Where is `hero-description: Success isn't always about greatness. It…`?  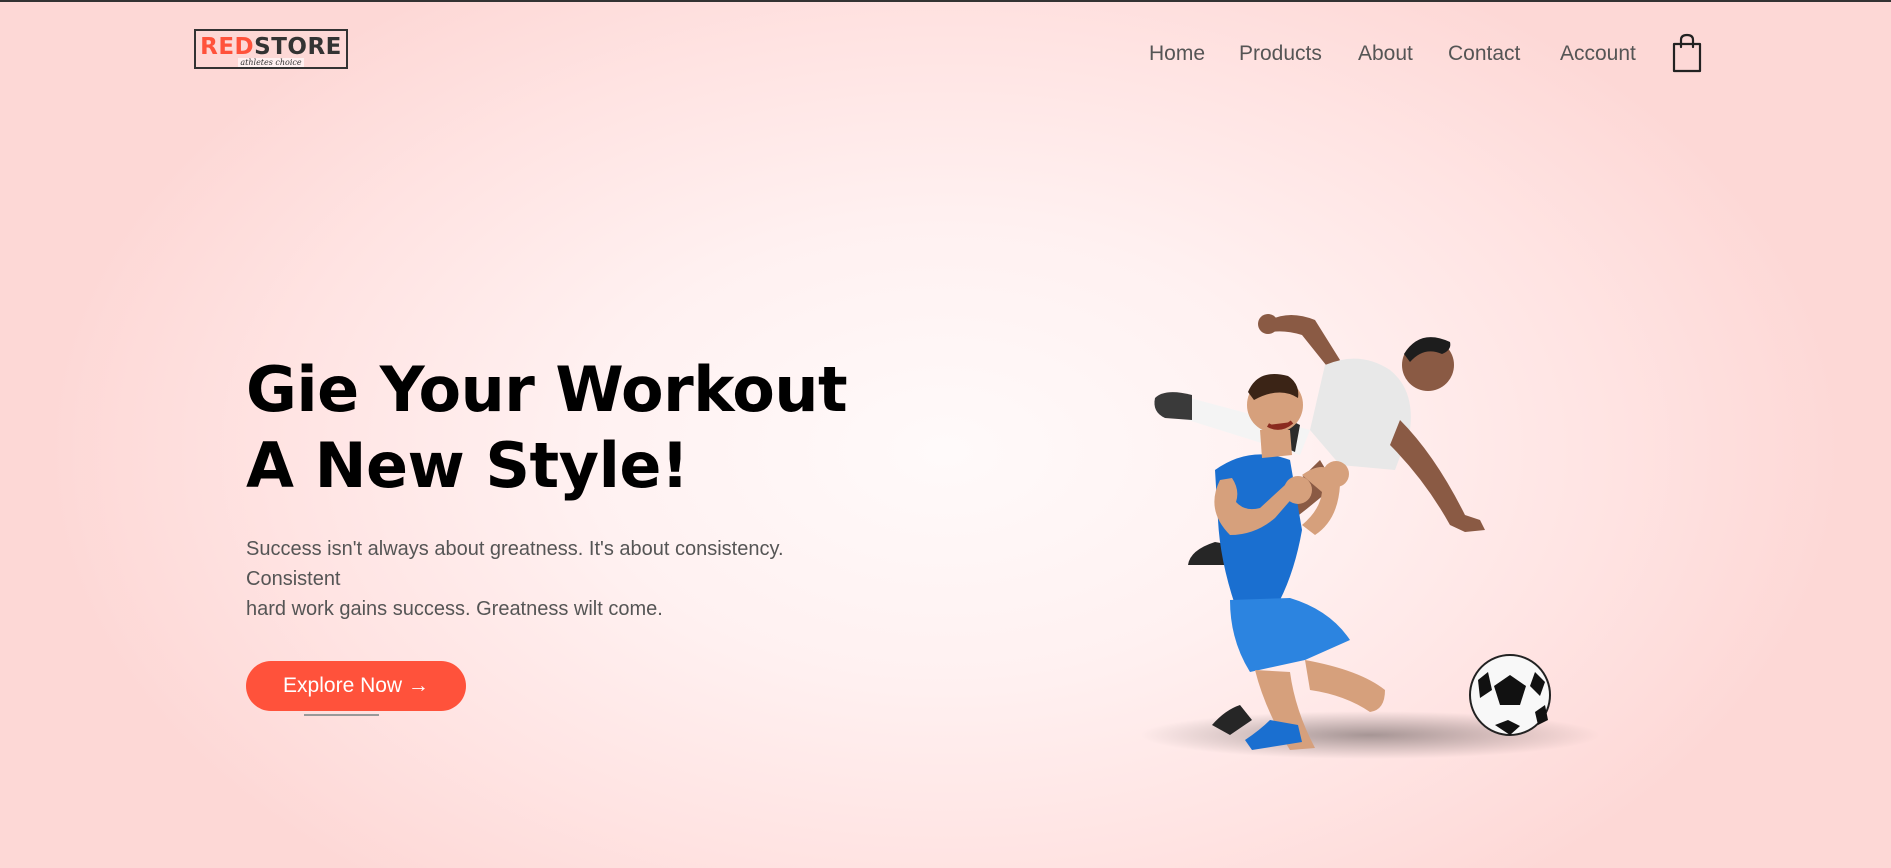 hero-description: Success isn't always about greatness. It… is located at coordinates (566, 579).